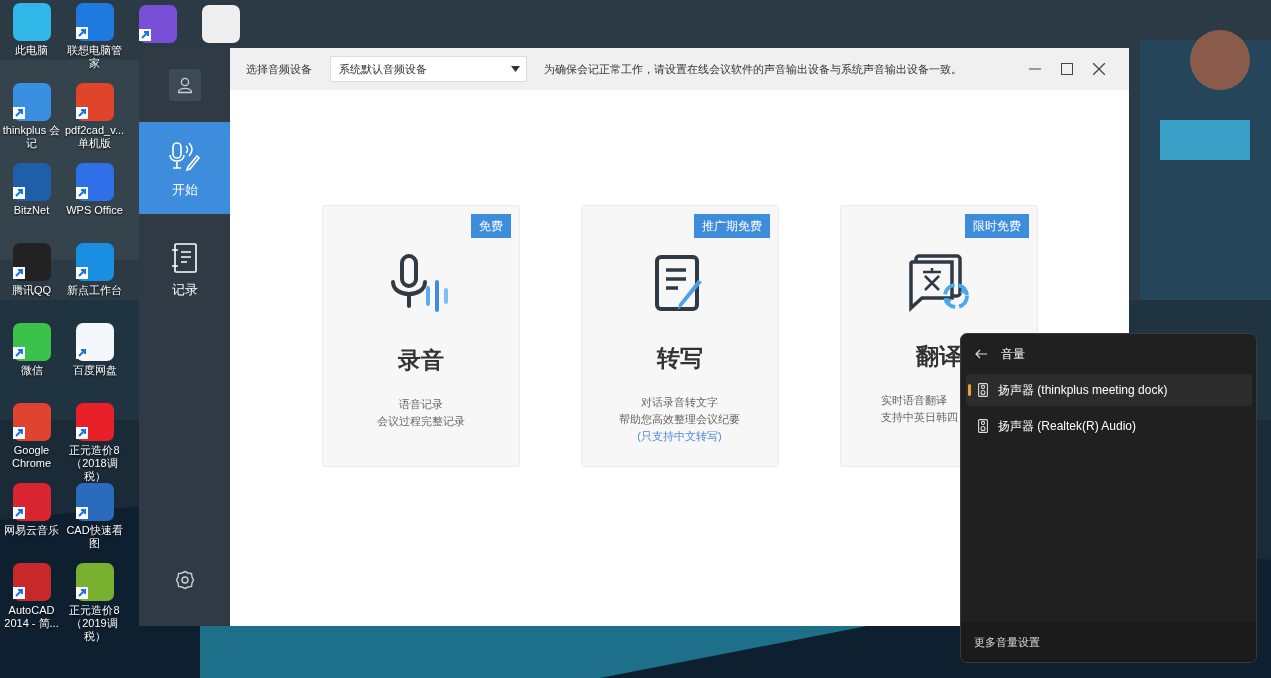  What do you see at coordinates (31, 200) in the screenshot?
I see `desktop-shortcut: BitzNet` at bounding box center [31, 200].